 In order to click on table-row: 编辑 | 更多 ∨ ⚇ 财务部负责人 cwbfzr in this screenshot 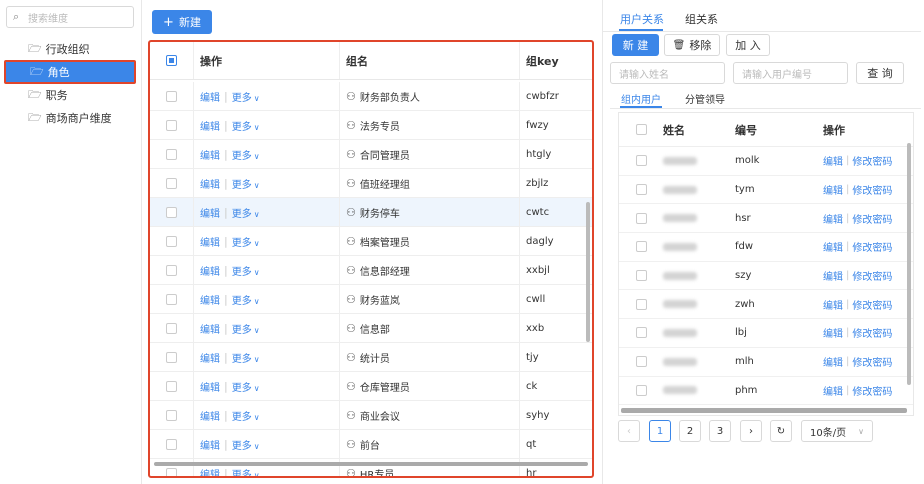, I will do `click(371, 96)`.